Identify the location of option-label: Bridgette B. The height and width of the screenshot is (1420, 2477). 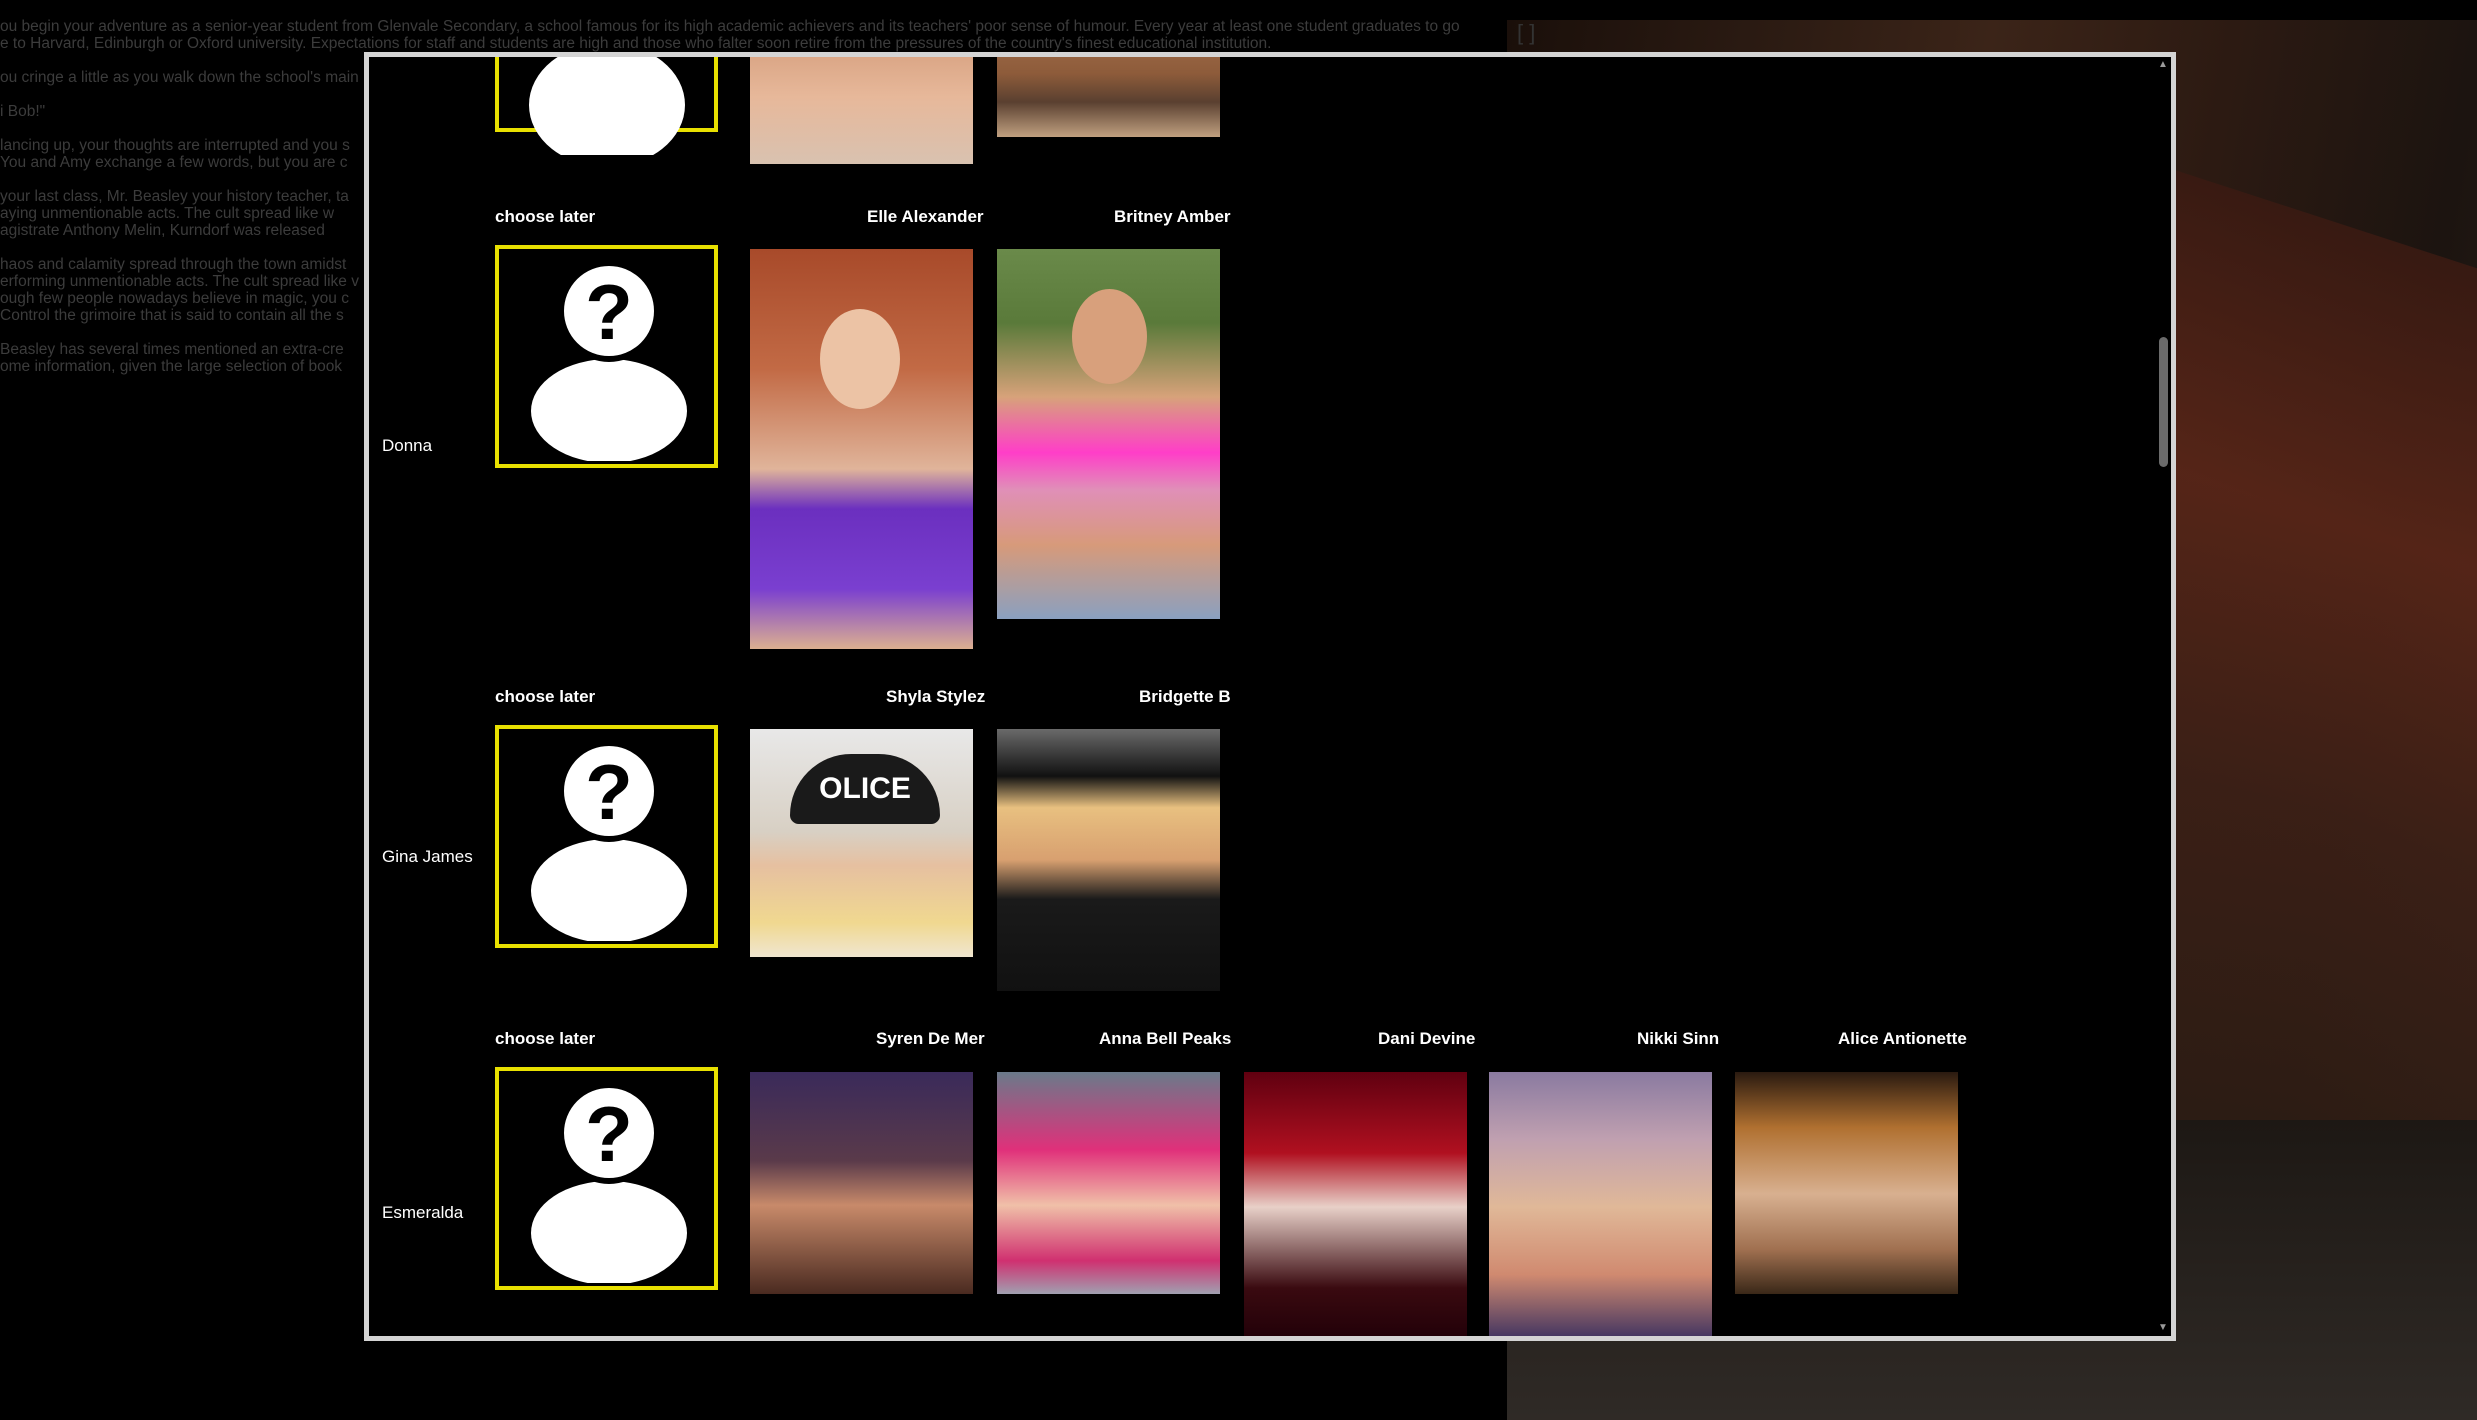
(1185, 696).